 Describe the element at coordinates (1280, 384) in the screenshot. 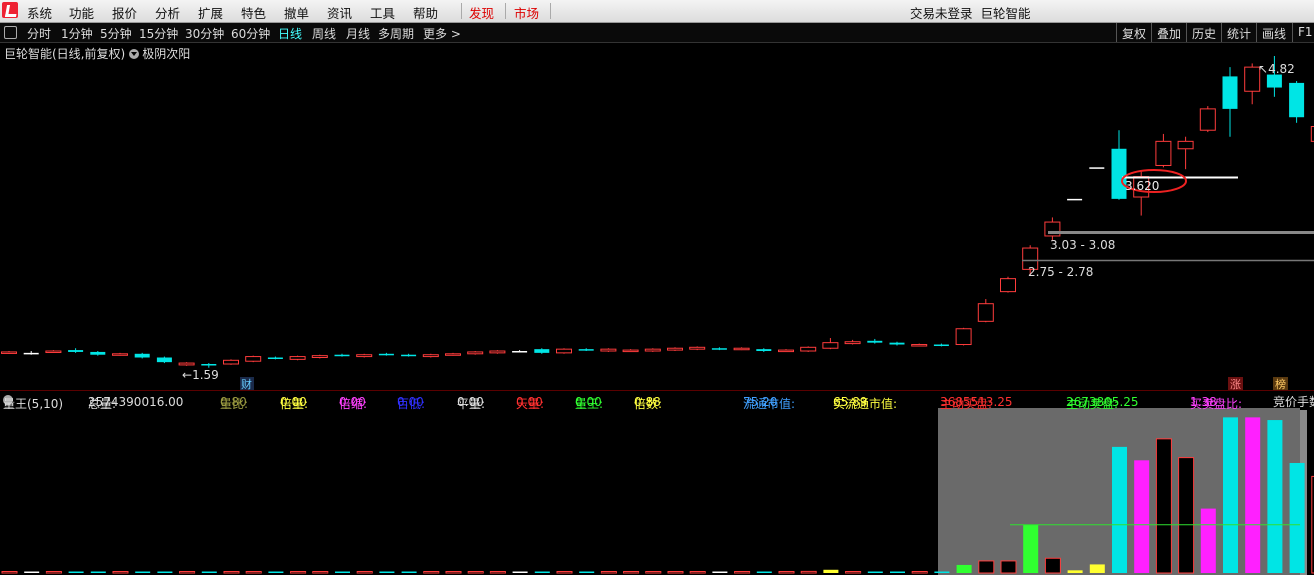

I see `rank-badge: 榜` at that location.